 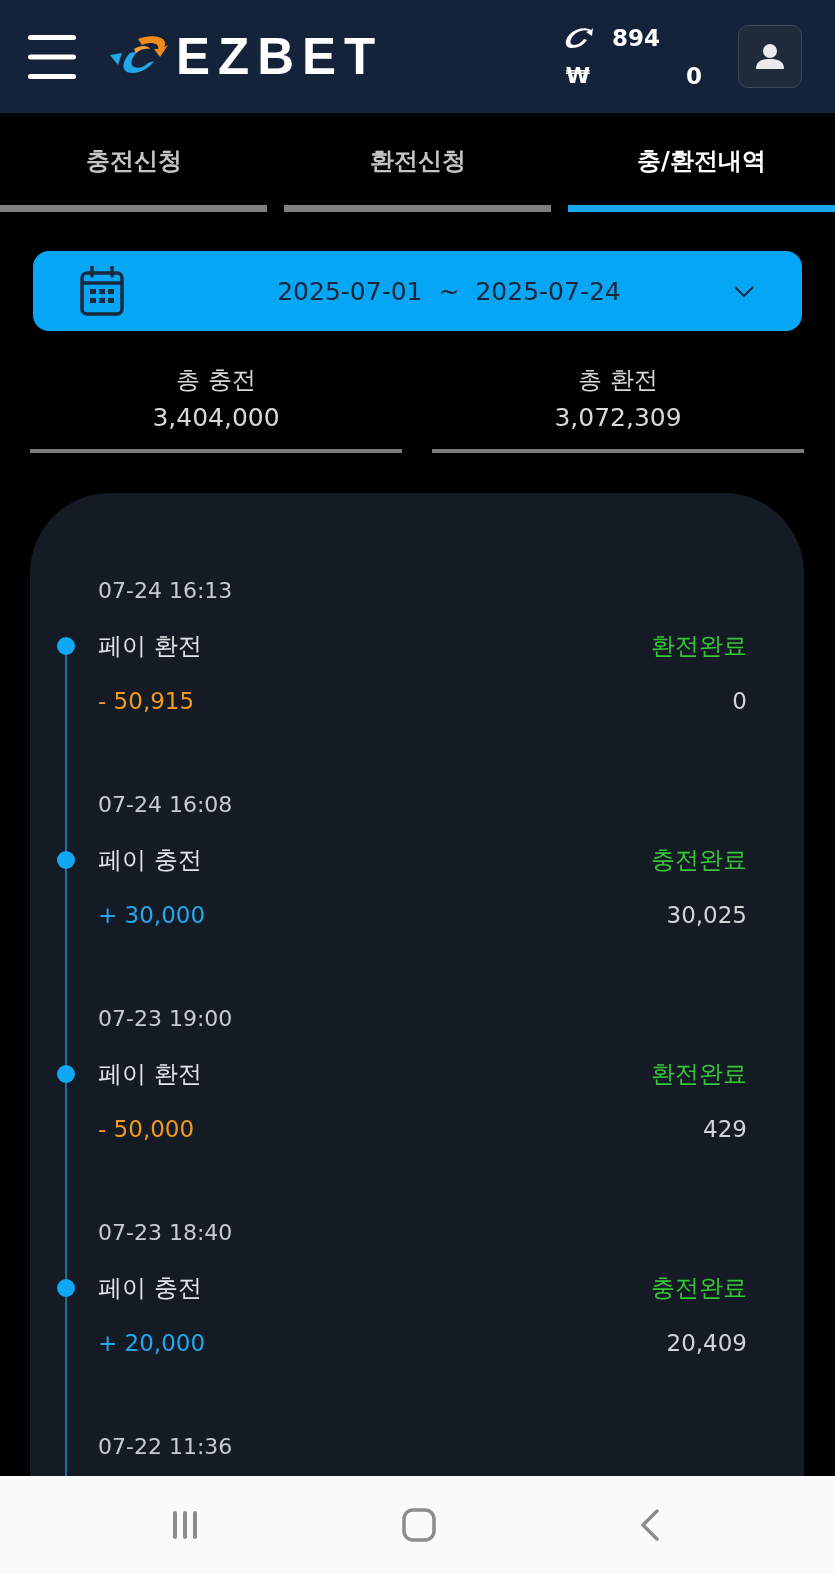 What do you see at coordinates (739, 700) in the screenshot?
I see `balance-text: 0` at bounding box center [739, 700].